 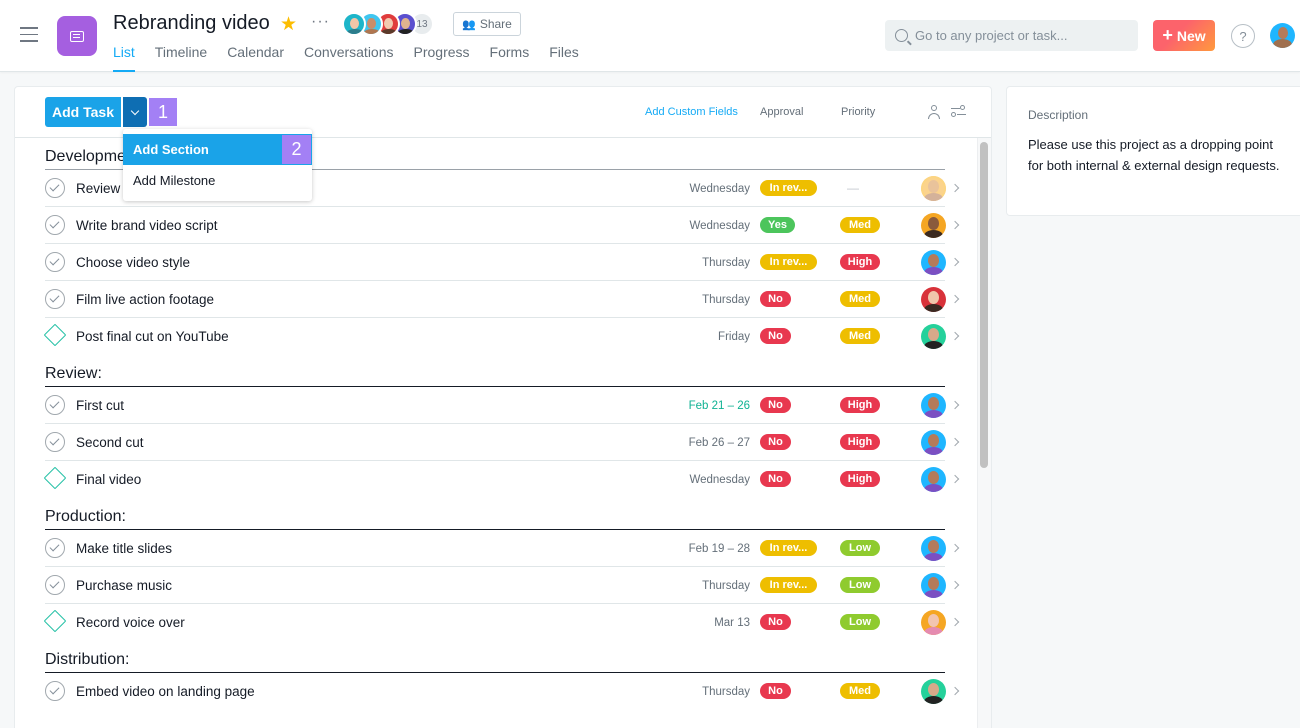 I want to click on task-name: Record voice over, so click(x=130, y=622).